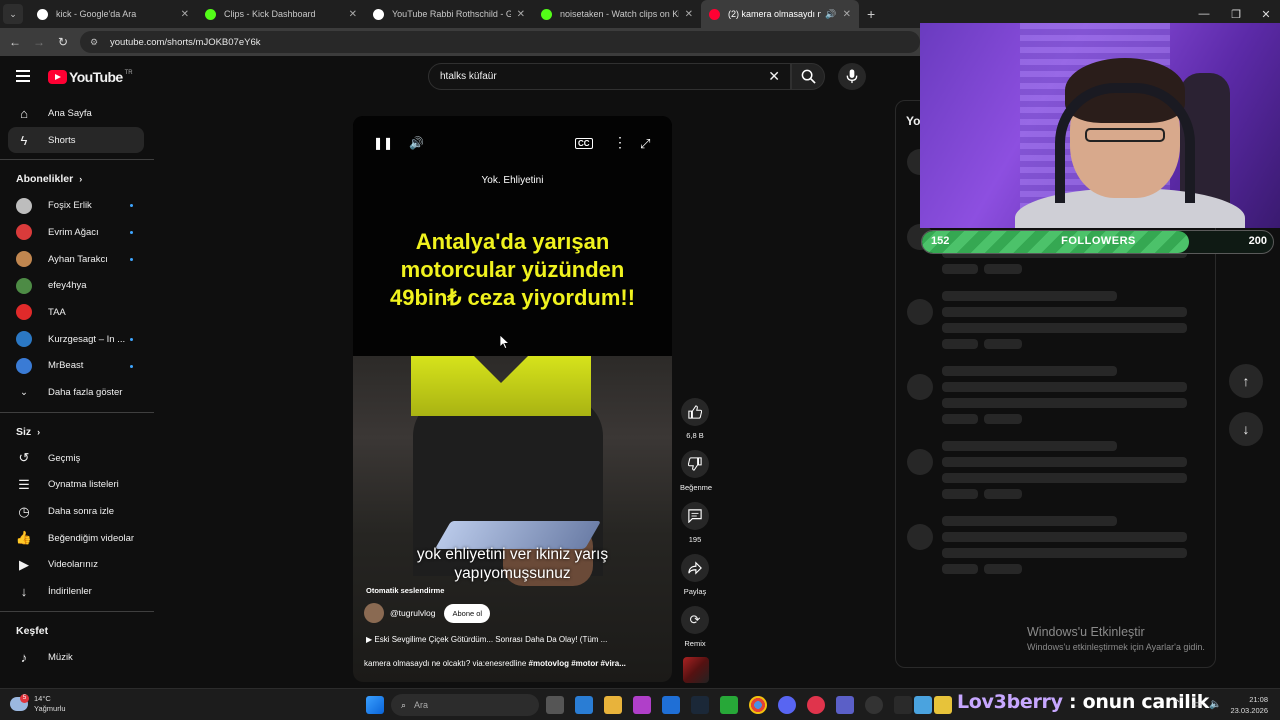  What do you see at coordinates (375, 705) in the screenshot?
I see `start-icon` at bounding box center [375, 705].